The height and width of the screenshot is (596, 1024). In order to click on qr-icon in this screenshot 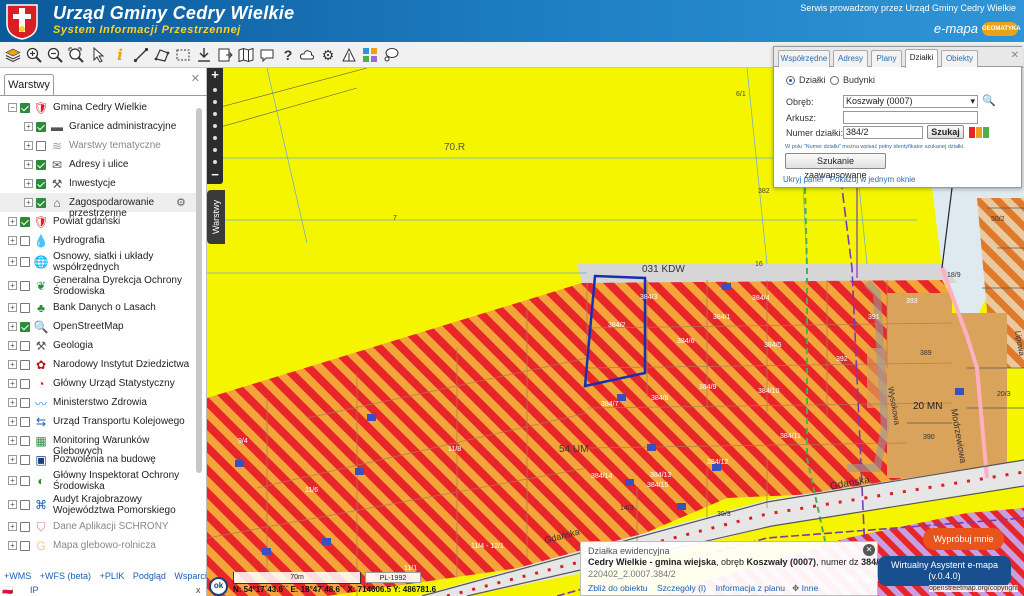, I will do `click(370, 55)`.